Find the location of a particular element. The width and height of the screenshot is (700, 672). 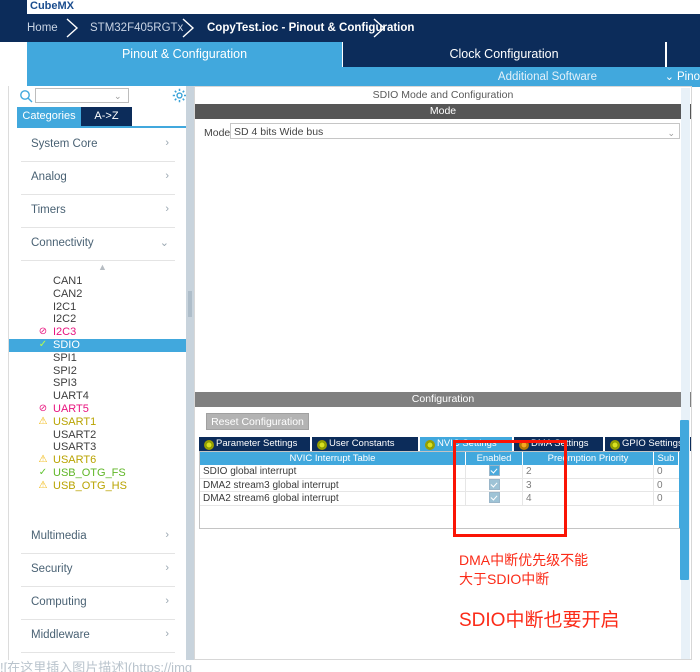

tab-parameter-settings: Parameter Settings is located at coordinates (254, 444).